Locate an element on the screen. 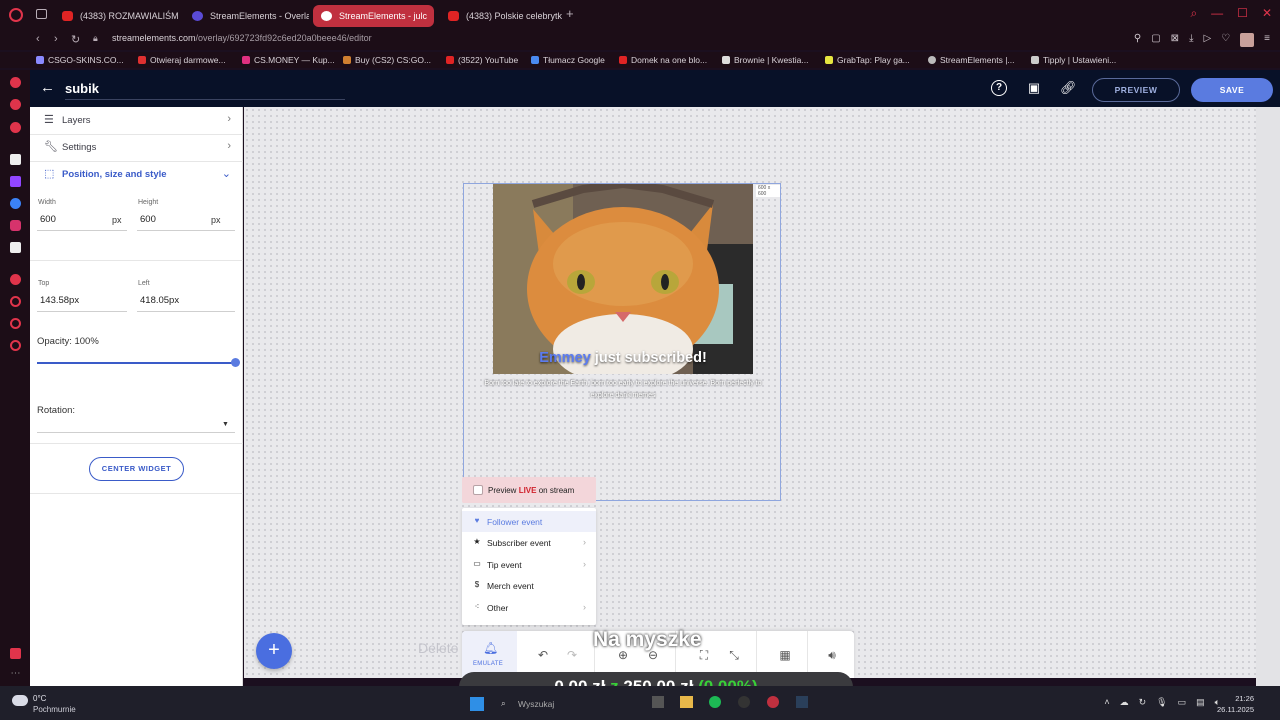  overlay-name-input: subik is located at coordinates (82, 88).